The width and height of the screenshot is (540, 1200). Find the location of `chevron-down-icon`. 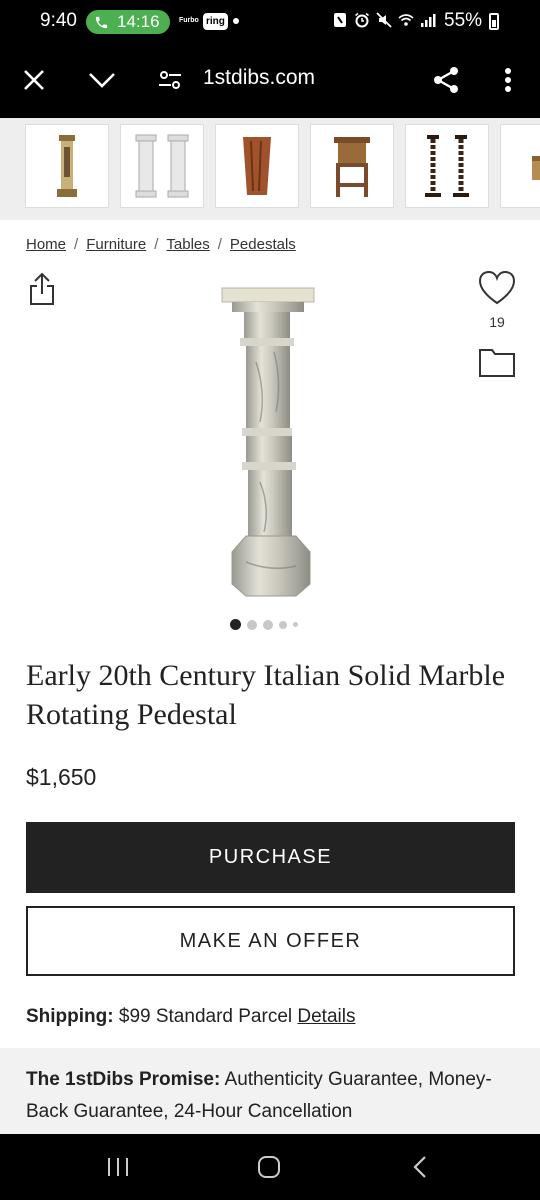

chevron-down-icon is located at coordinates (102, 80).